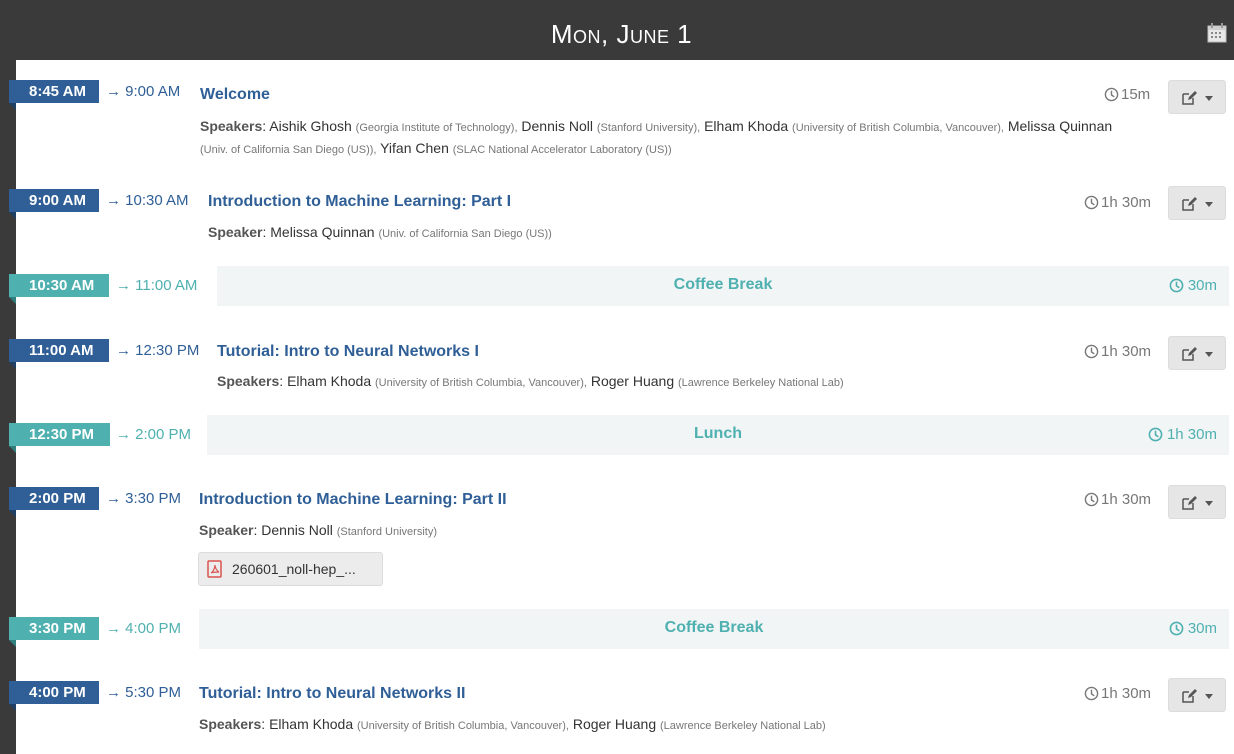 This screenshot has height=754, width=1234. Describe the element at coordinates (226, 530) in the screenshot. I see `speakers-label: Speaker` at that location.